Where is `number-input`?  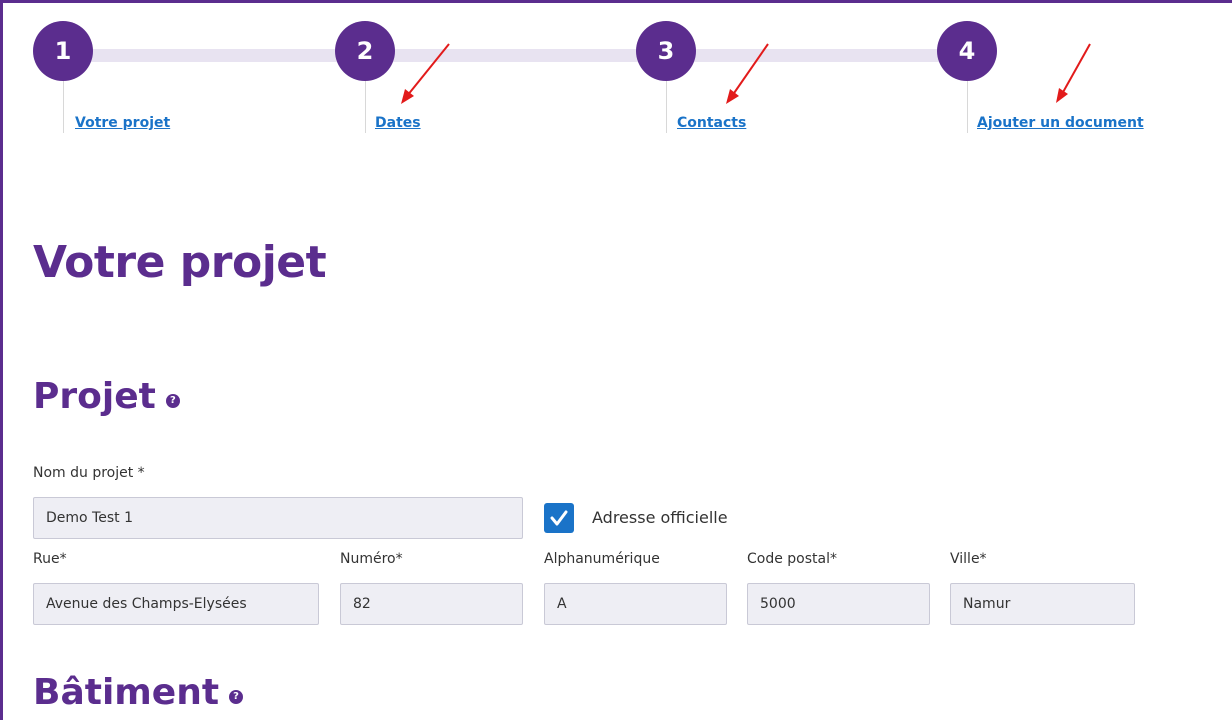 number-input is located at coordinates (431, 604).